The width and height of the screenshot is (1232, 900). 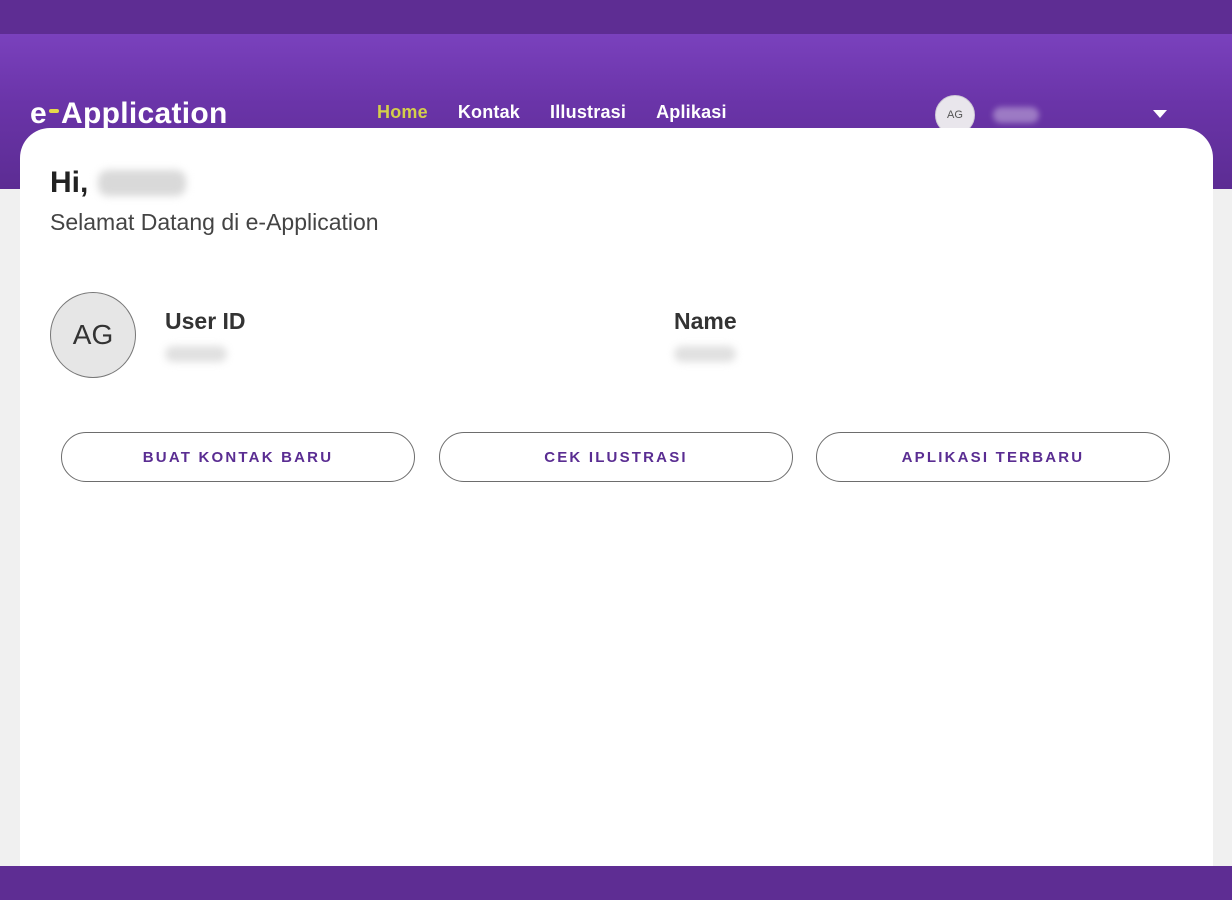 I want to click on brand-name: Application, so click(x=144, y=113).